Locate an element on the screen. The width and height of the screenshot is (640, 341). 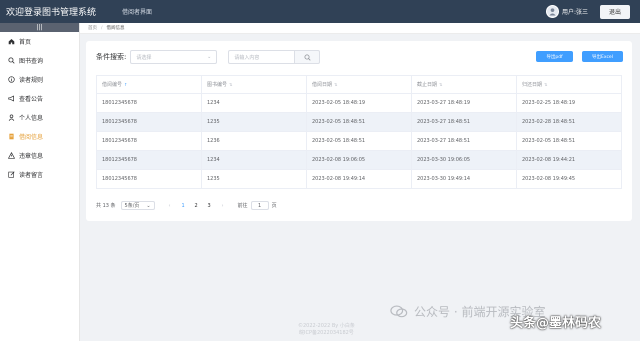
page-number: 2 is located at coordinates (196, 206).